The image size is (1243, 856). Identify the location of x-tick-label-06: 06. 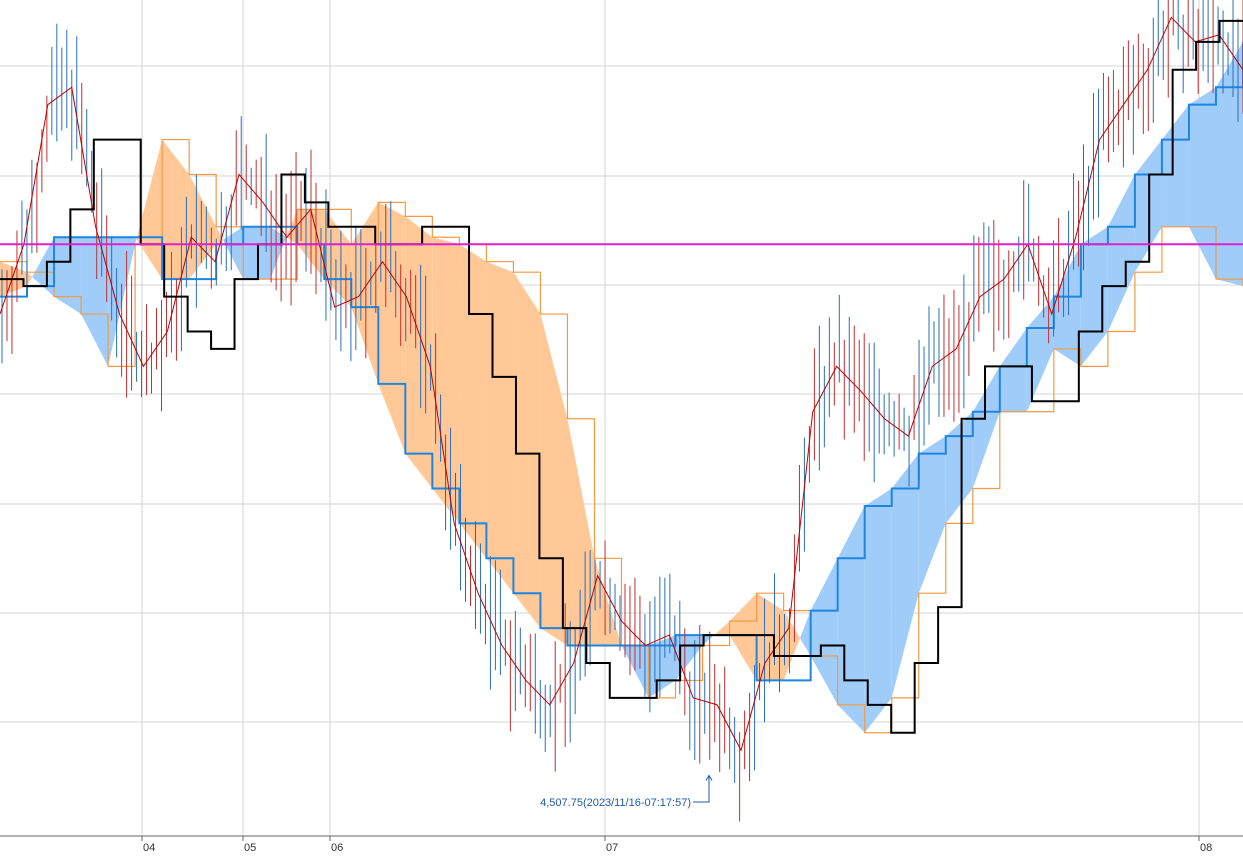
(337, 848).